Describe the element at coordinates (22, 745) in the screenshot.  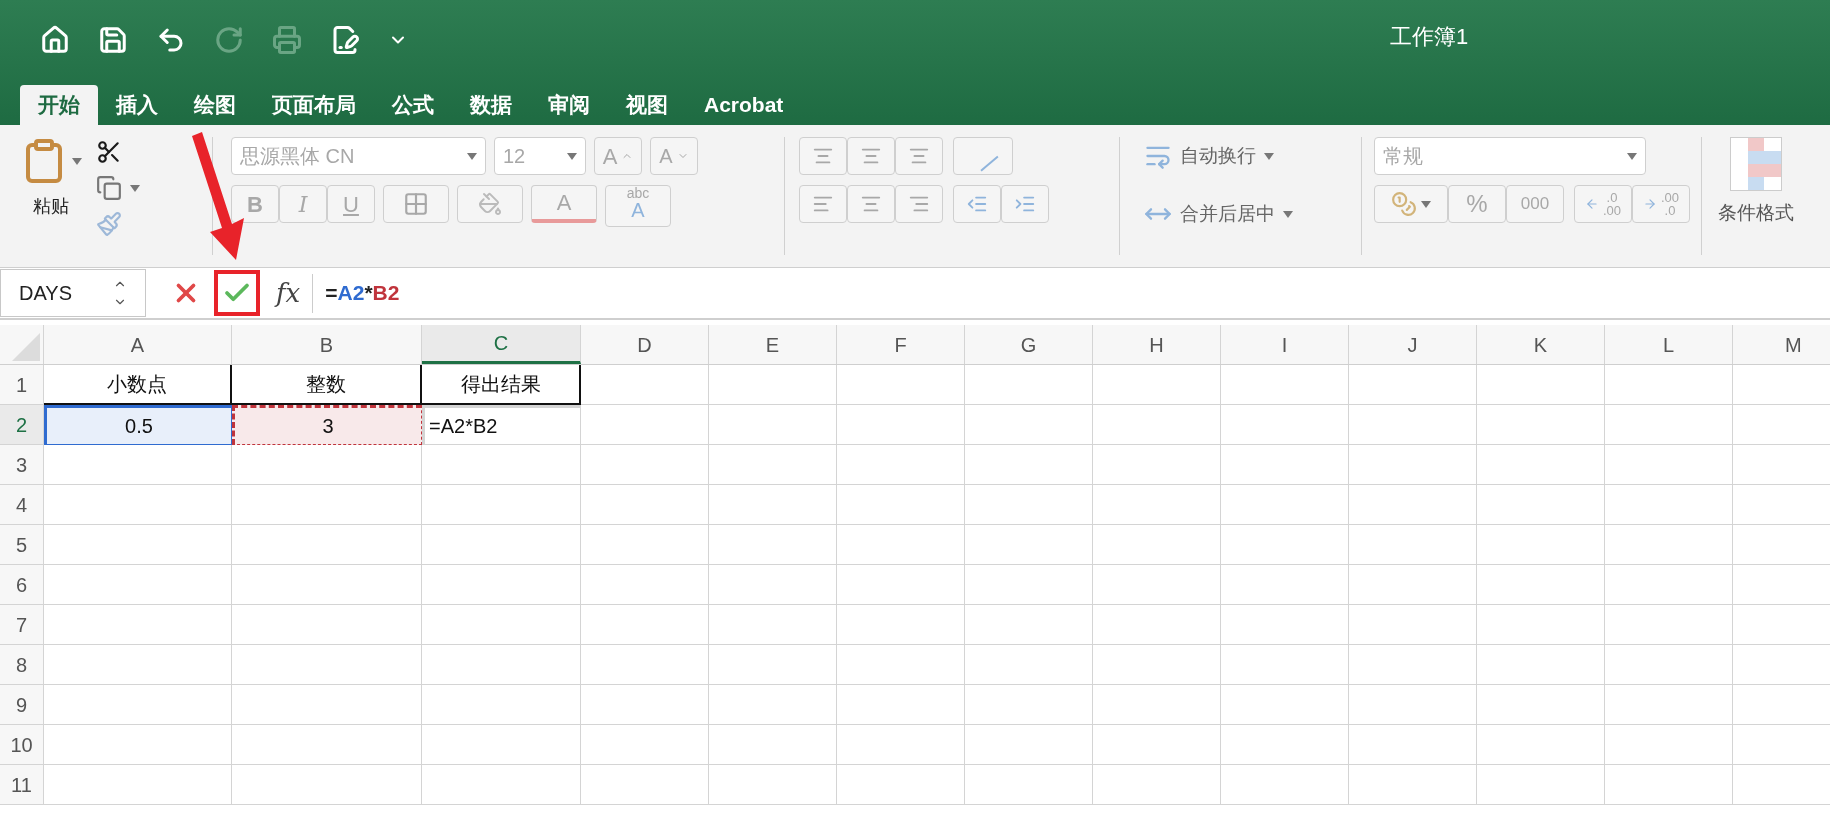
I see `row-header: 10` at that location.